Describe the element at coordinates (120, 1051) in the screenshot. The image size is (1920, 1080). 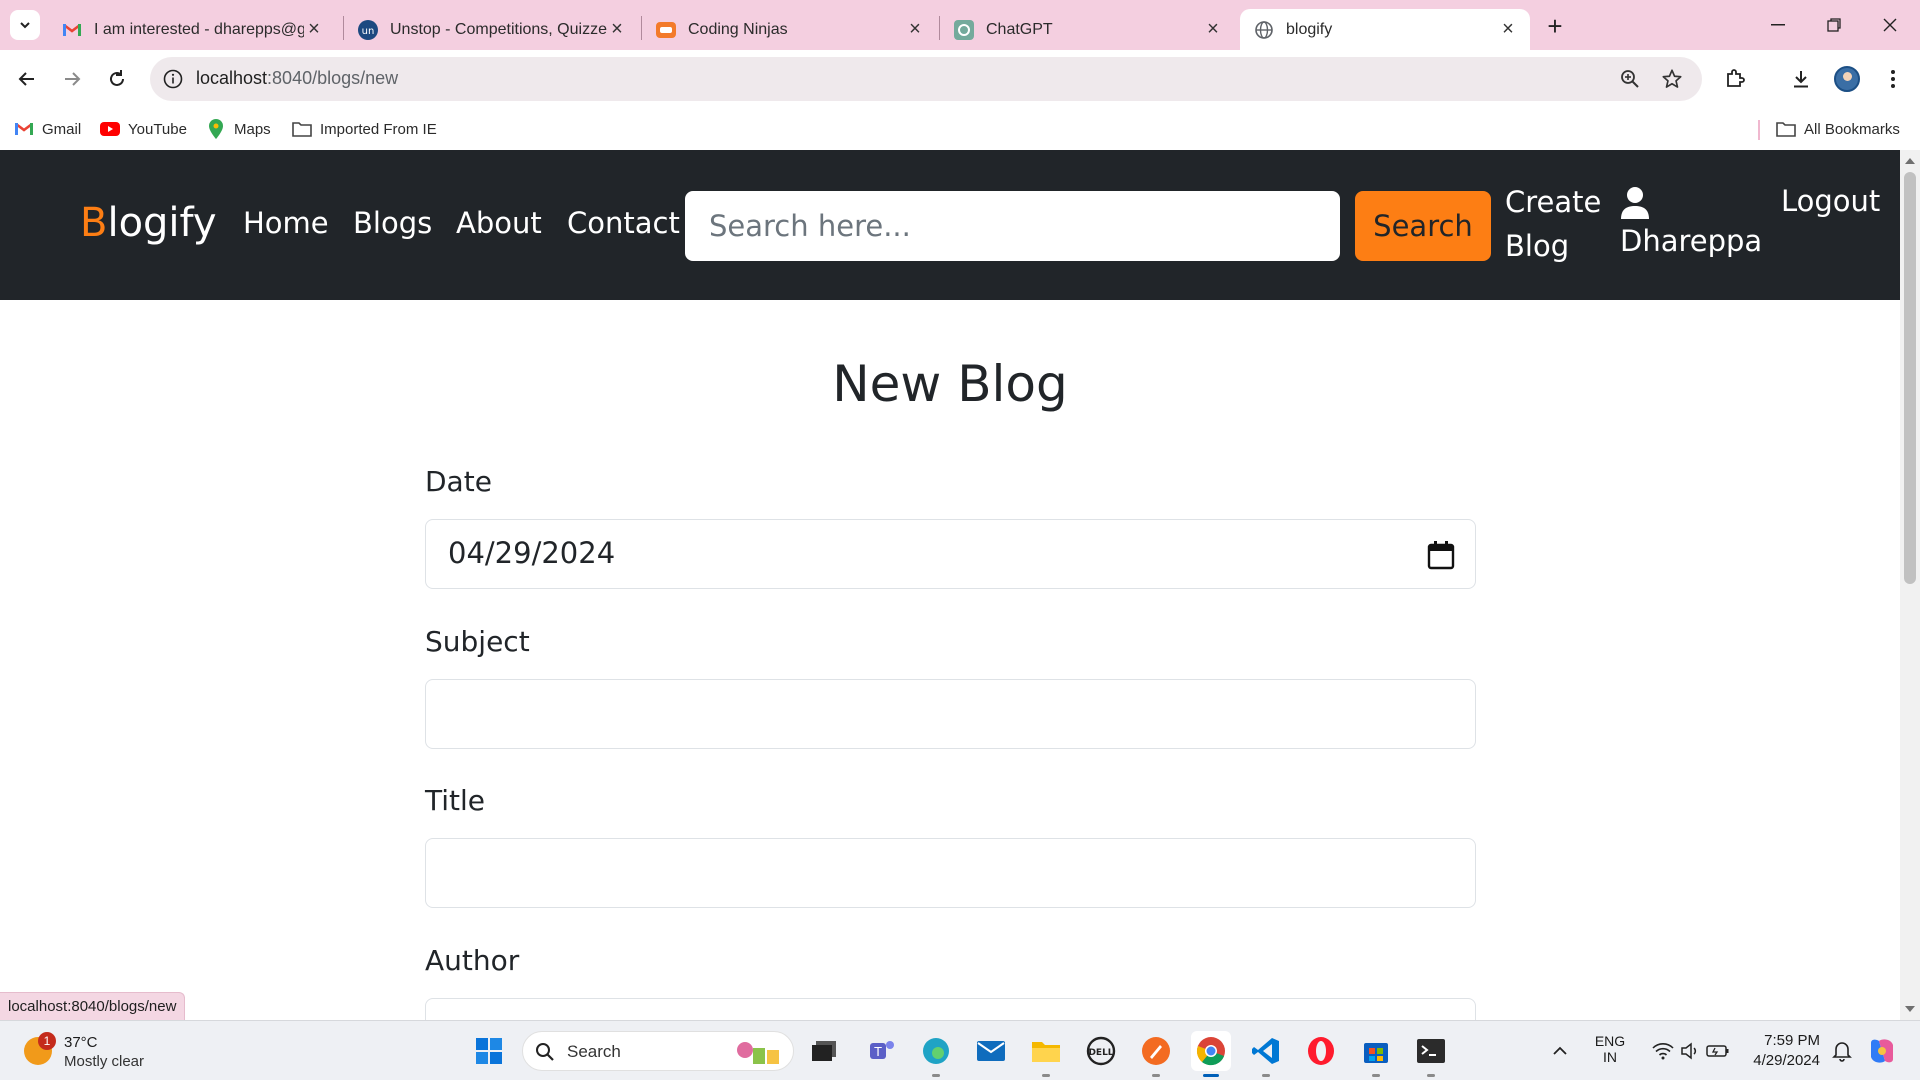
I see `weather-widget: 1 37°C Mostly clear` at that location.